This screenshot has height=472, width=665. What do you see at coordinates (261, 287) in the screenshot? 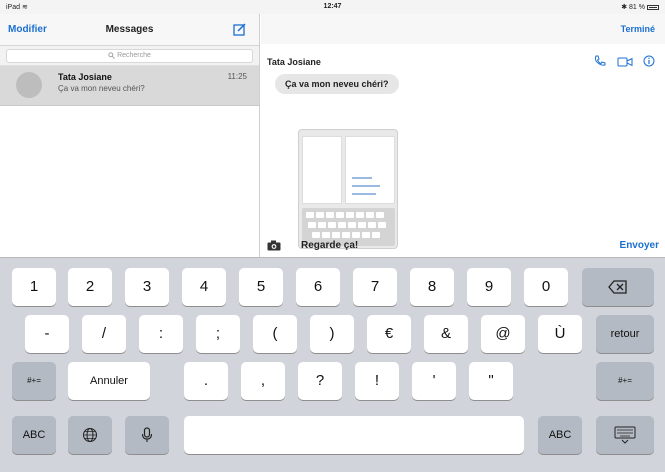
I see `key-5: 5` at bounding box center [261, 287].